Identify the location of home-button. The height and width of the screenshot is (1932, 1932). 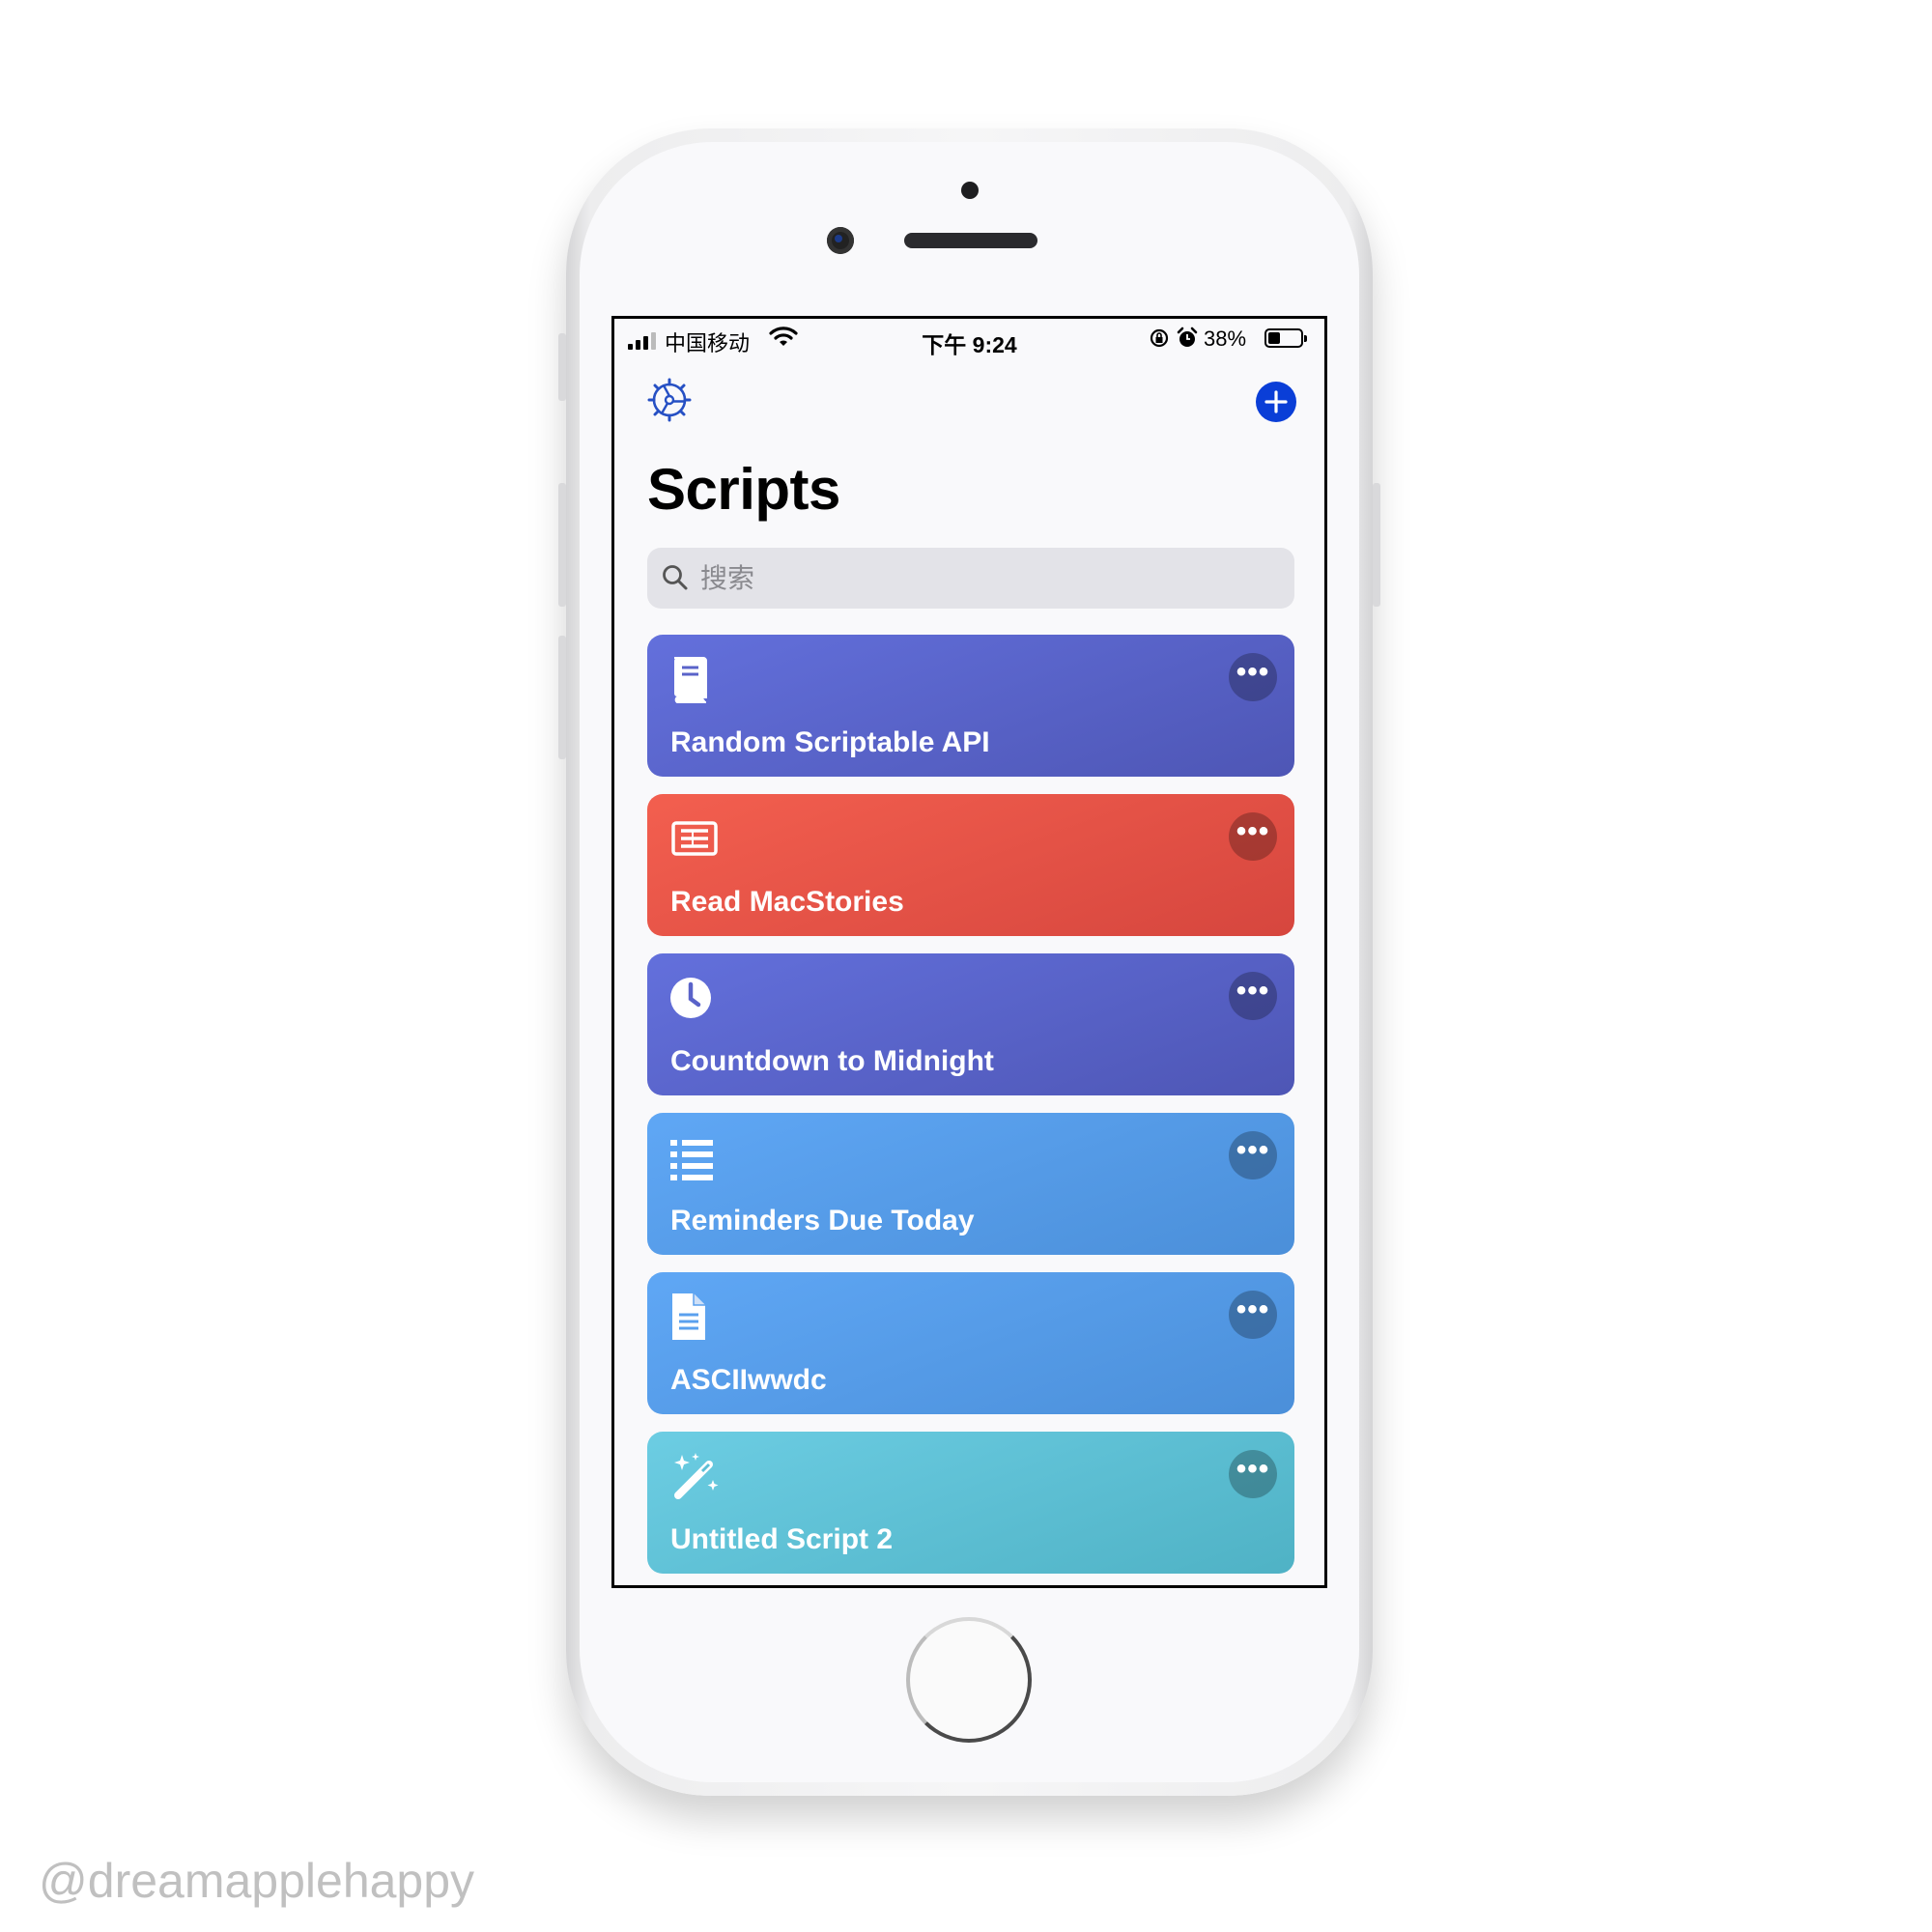
(969, 1680).